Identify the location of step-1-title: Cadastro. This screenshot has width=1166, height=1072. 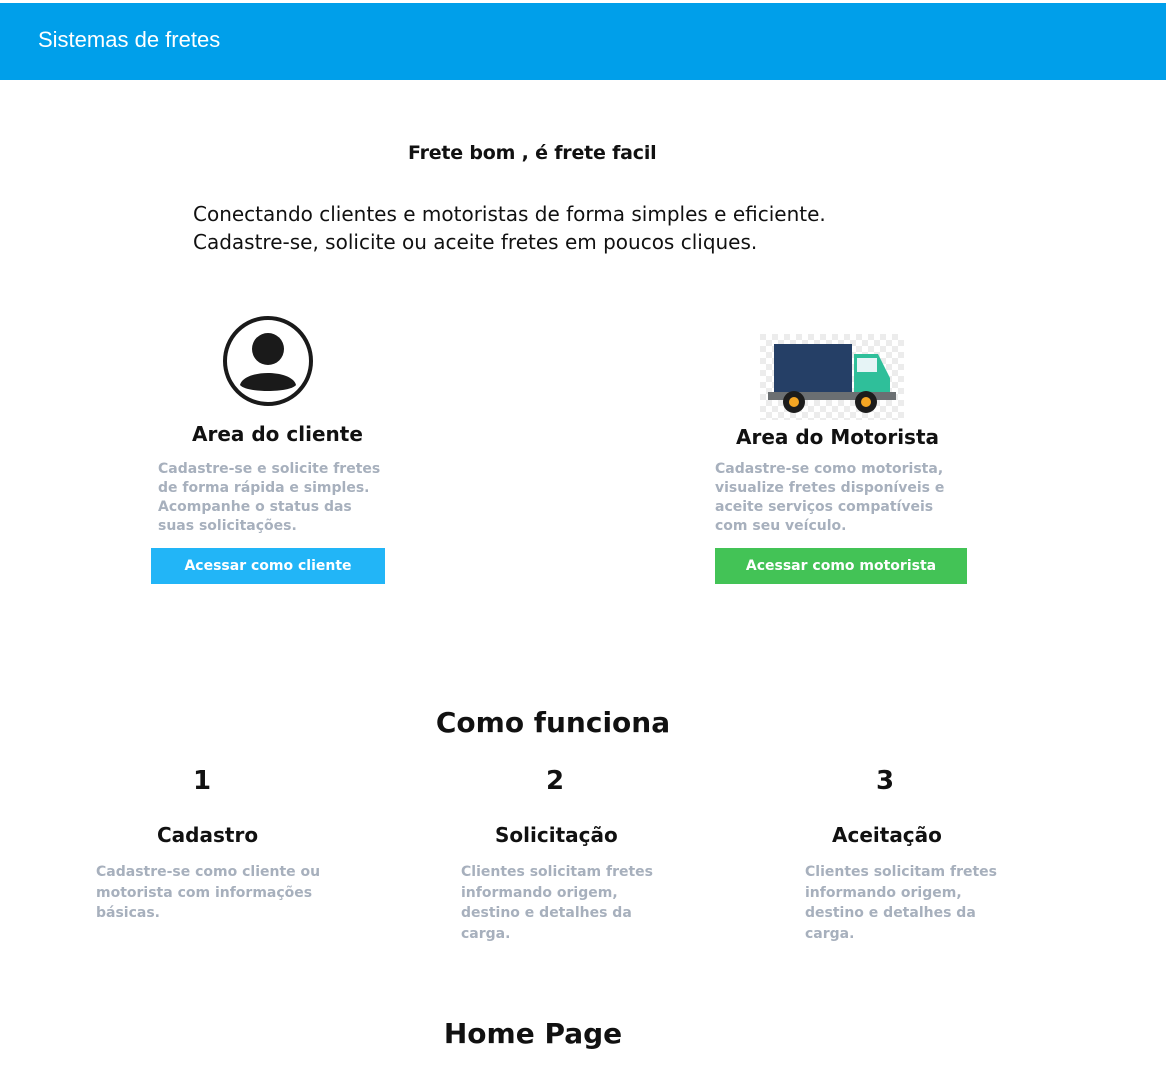
(208, 835).